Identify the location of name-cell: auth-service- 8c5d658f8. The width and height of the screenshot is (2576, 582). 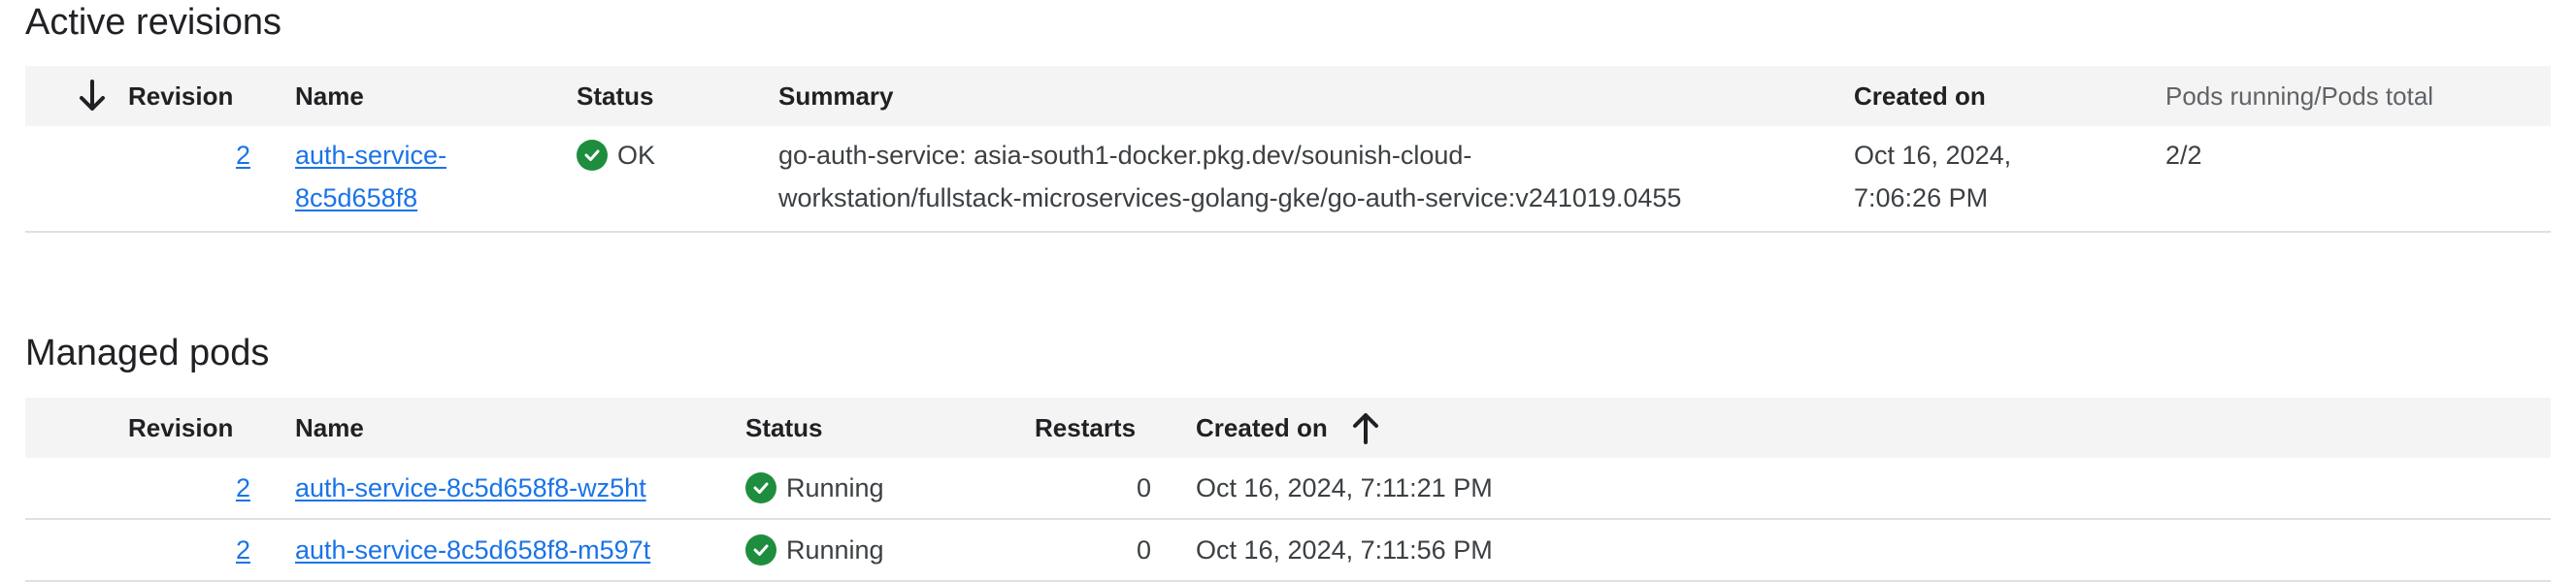
(370, 176).